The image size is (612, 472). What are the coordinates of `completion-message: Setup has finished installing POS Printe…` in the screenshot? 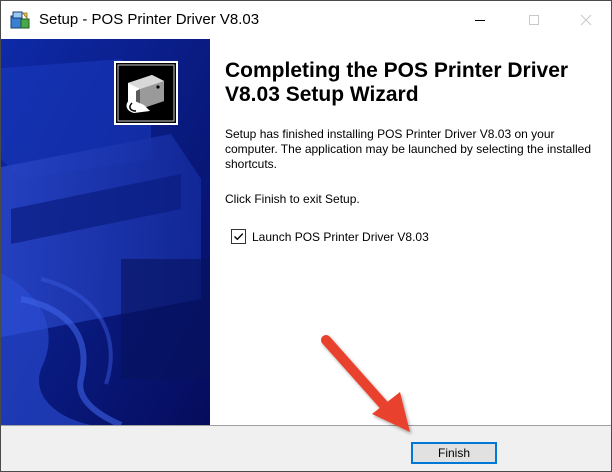 It's located at (408, 149).